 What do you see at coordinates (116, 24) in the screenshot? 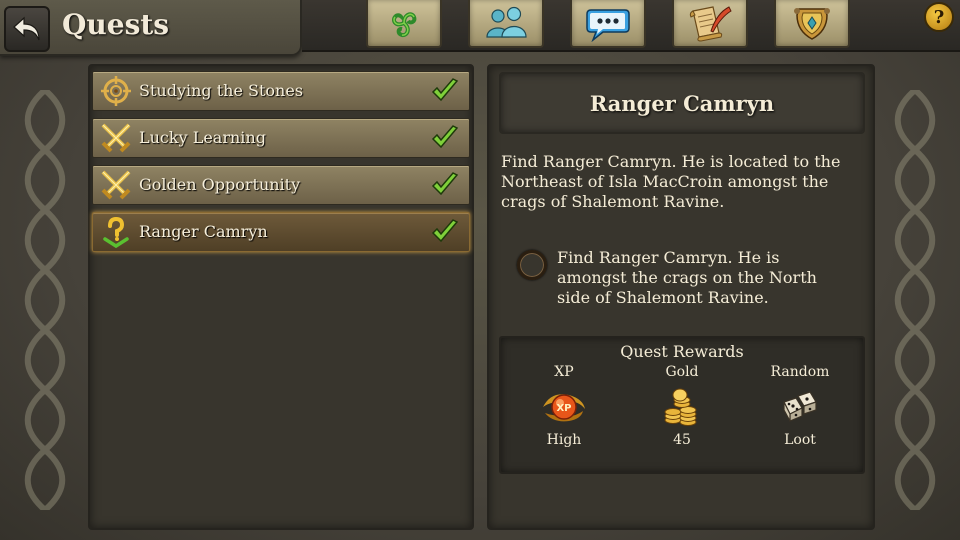
I see `page-title: Quests` at bounding box center [116, 24].